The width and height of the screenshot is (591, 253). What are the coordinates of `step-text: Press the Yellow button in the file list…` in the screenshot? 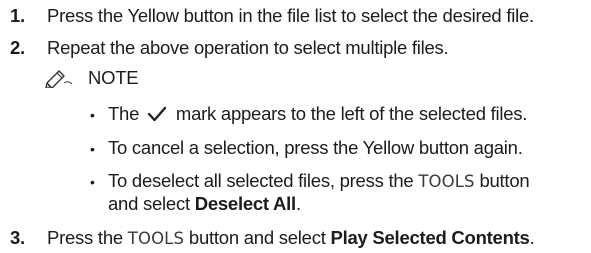 It's located at (290, 15).